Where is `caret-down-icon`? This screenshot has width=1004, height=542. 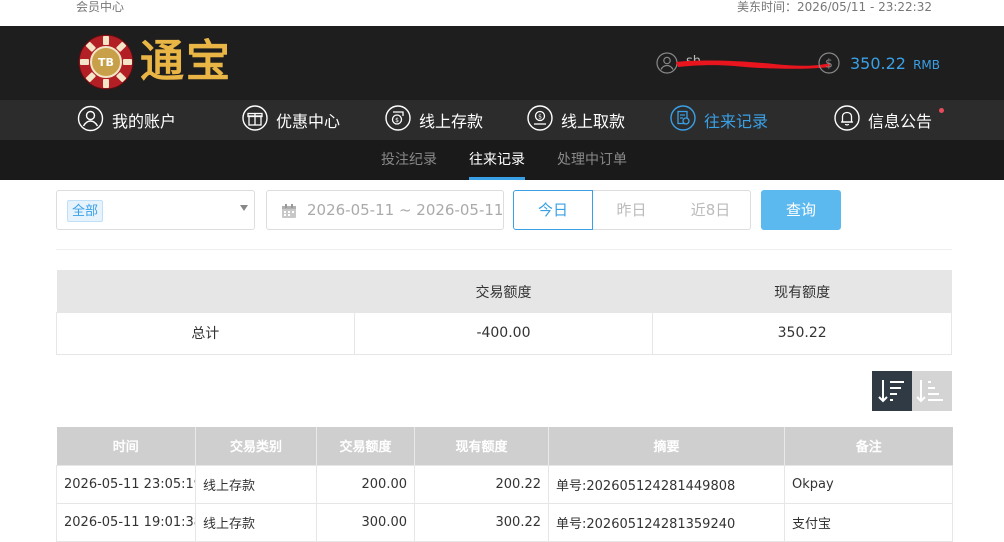
caret-down-icon is located at coordinates (244, 208).